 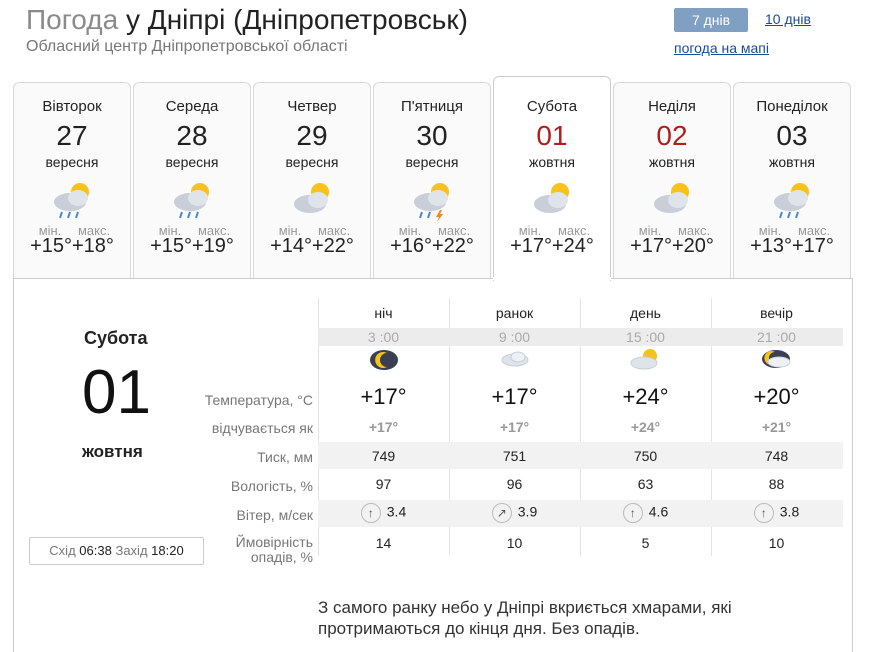 I want to click on period-time: 15 :00, so click(x=645, y=337).